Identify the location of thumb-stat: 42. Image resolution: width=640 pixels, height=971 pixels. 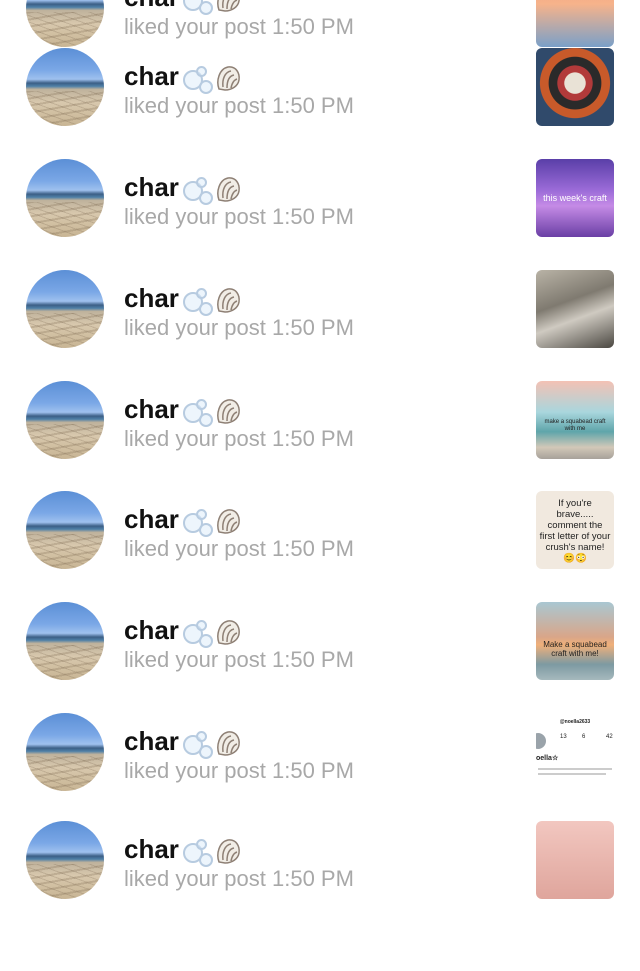
(609, 737).